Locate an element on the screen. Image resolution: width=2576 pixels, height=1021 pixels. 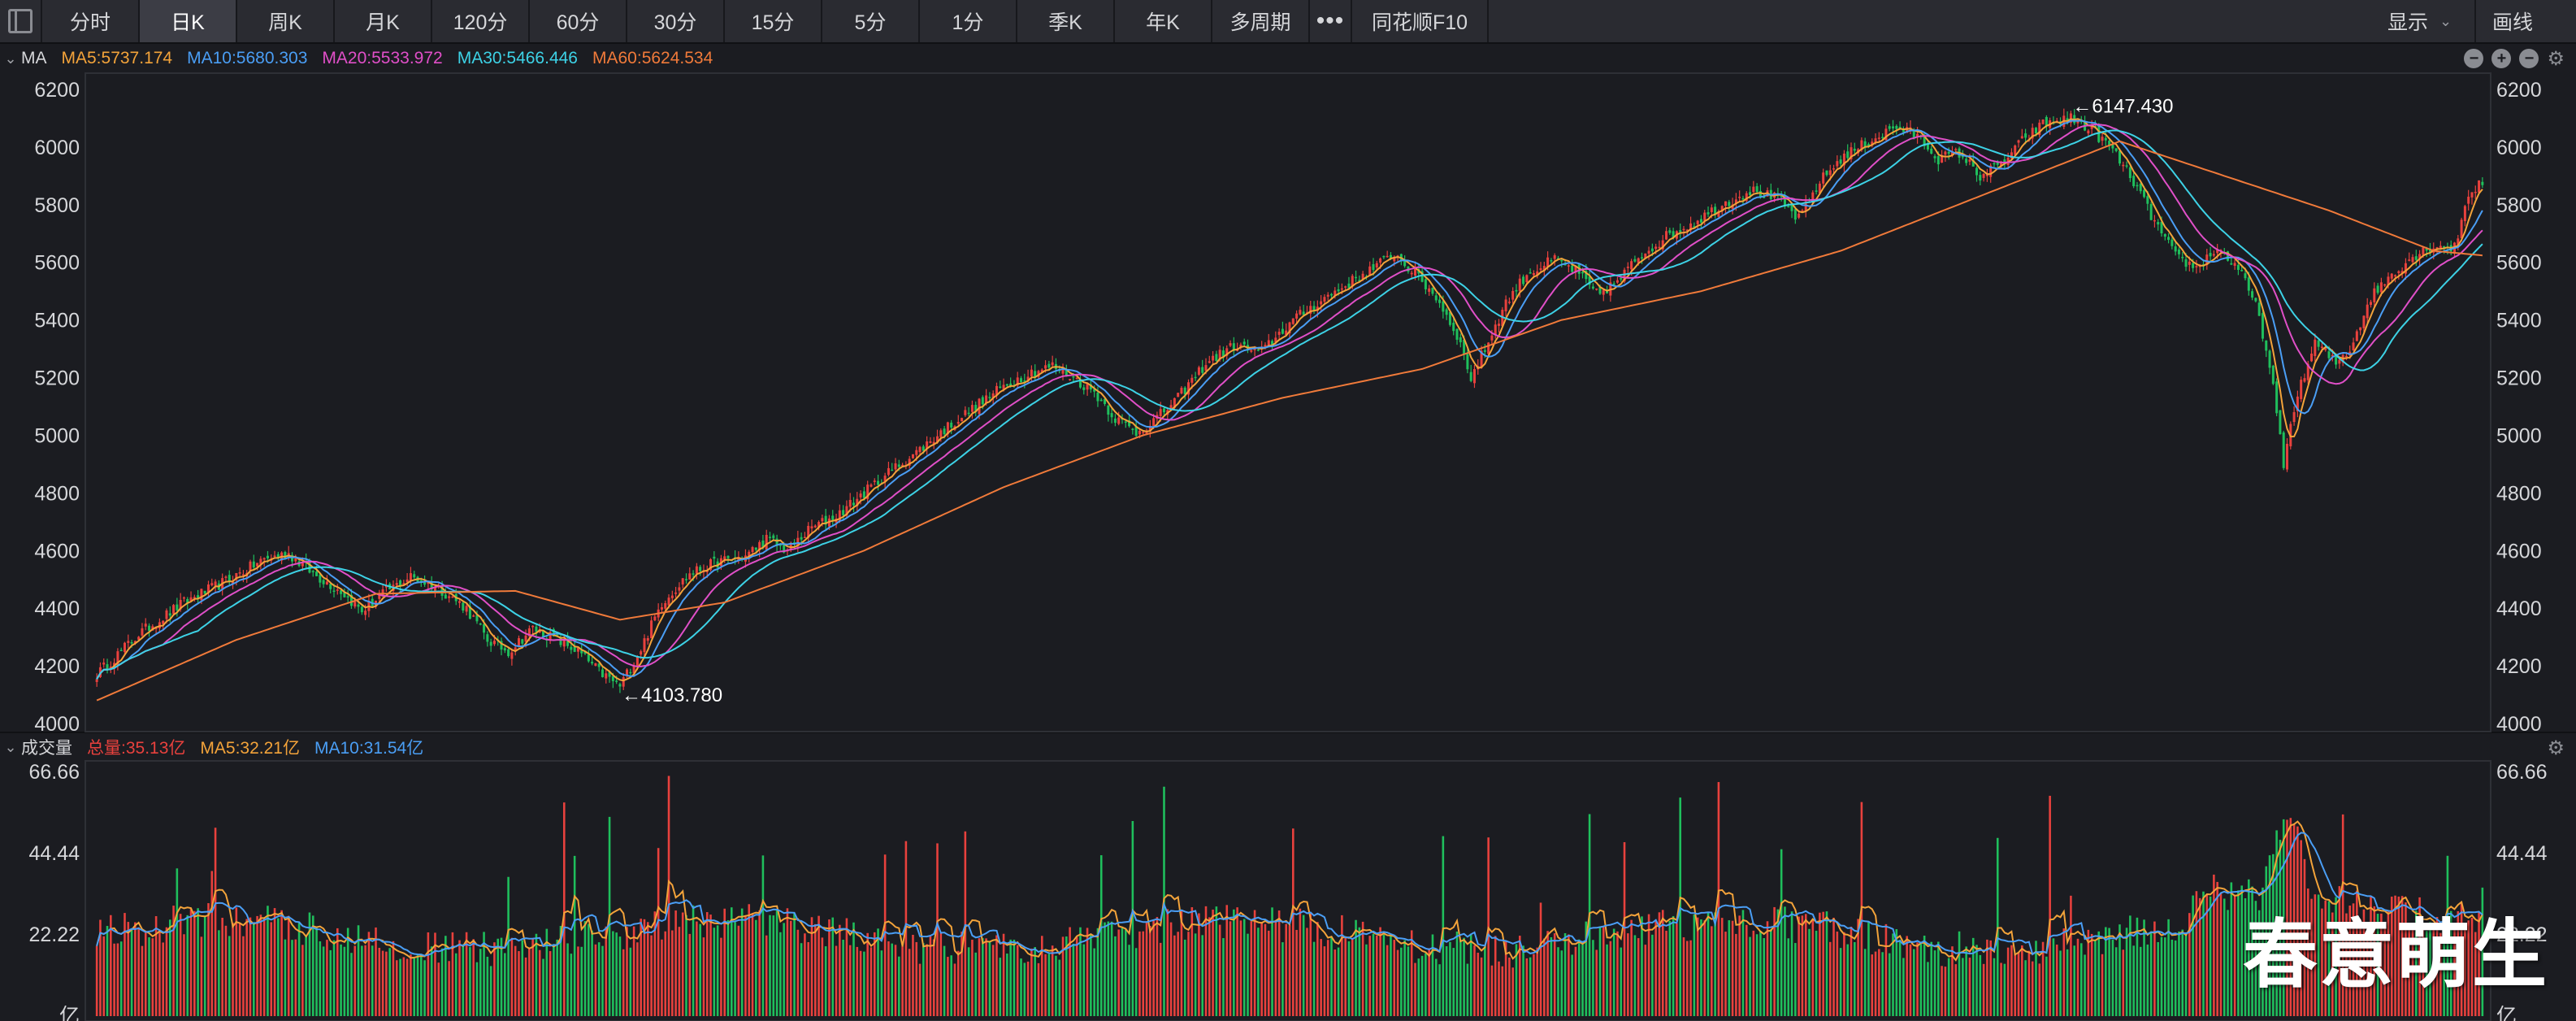
low-annotation: ←4103.780 is located at coordinates (672, 695).